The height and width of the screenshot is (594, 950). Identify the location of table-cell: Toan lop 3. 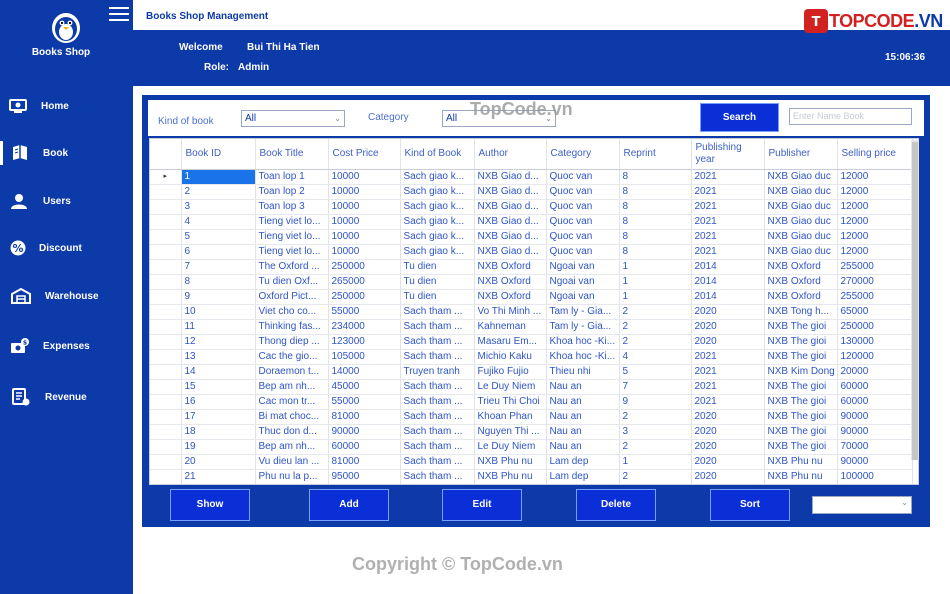
(292, 207).